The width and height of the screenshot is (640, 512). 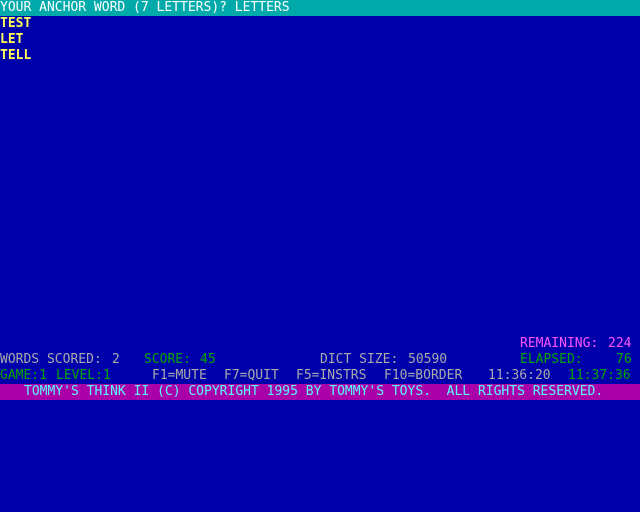 I want to click on game-number: GAME:1, so click(x=23, y=375).